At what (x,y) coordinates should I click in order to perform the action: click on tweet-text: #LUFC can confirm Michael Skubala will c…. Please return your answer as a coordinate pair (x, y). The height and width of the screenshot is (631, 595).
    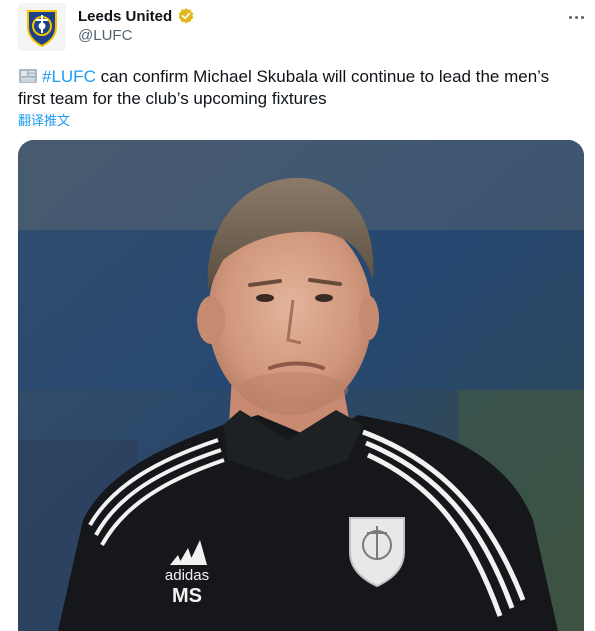
    Looking at the image, I should click on (298, 88).